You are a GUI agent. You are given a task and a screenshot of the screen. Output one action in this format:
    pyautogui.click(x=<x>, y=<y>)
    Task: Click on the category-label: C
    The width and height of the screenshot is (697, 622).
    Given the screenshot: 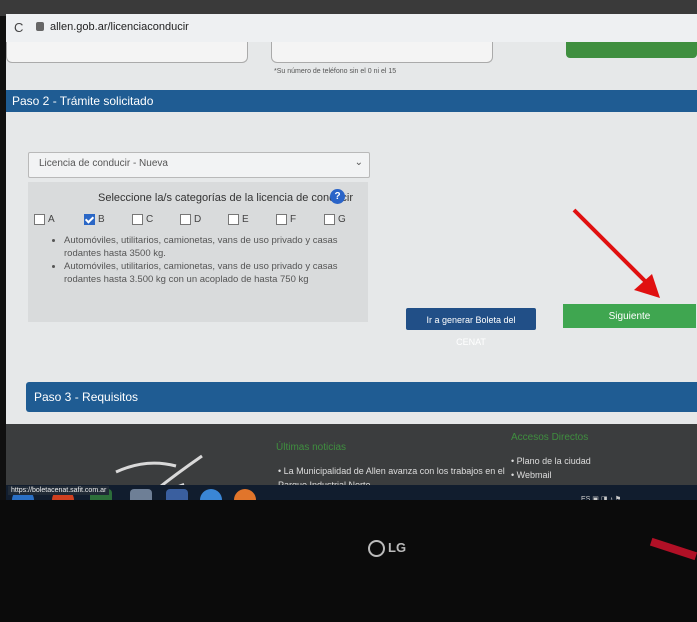 What is the action you would take?
    pyautogui.click(x=150, y=220)
    